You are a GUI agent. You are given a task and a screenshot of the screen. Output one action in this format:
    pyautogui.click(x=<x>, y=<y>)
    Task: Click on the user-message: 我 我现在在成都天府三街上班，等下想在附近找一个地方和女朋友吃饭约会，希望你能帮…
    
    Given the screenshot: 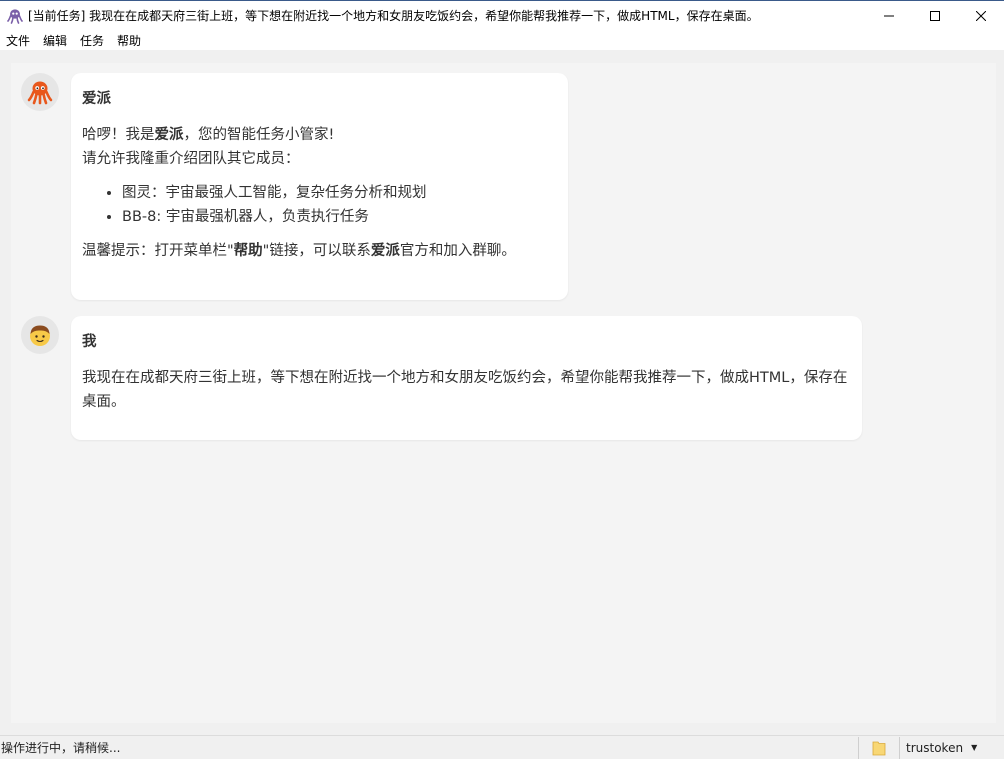 What is the action you would take?
    pyautogui.click(x=466, y=378)
    